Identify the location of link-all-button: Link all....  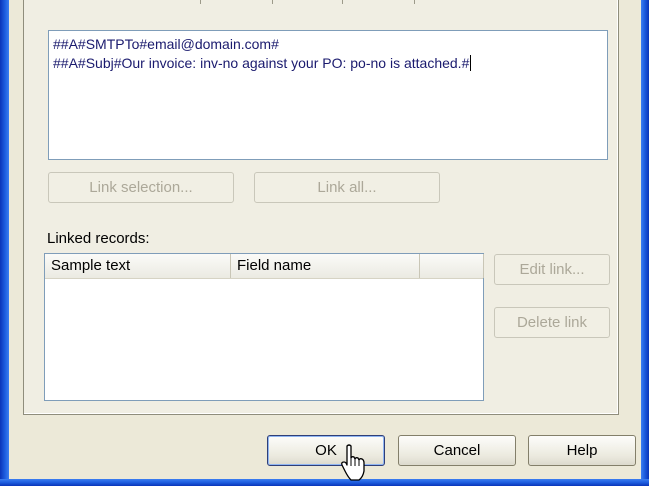
(347, 187).